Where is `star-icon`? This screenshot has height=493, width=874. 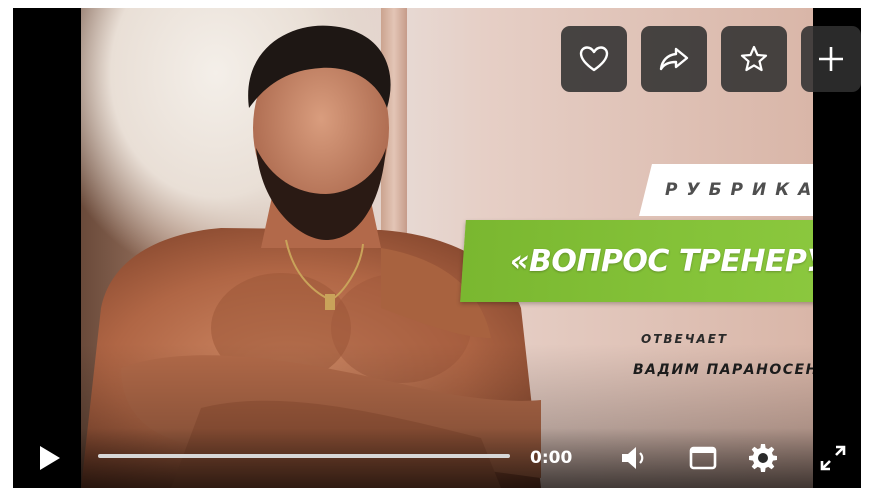 star-icon is located at coordinates (754, 58).